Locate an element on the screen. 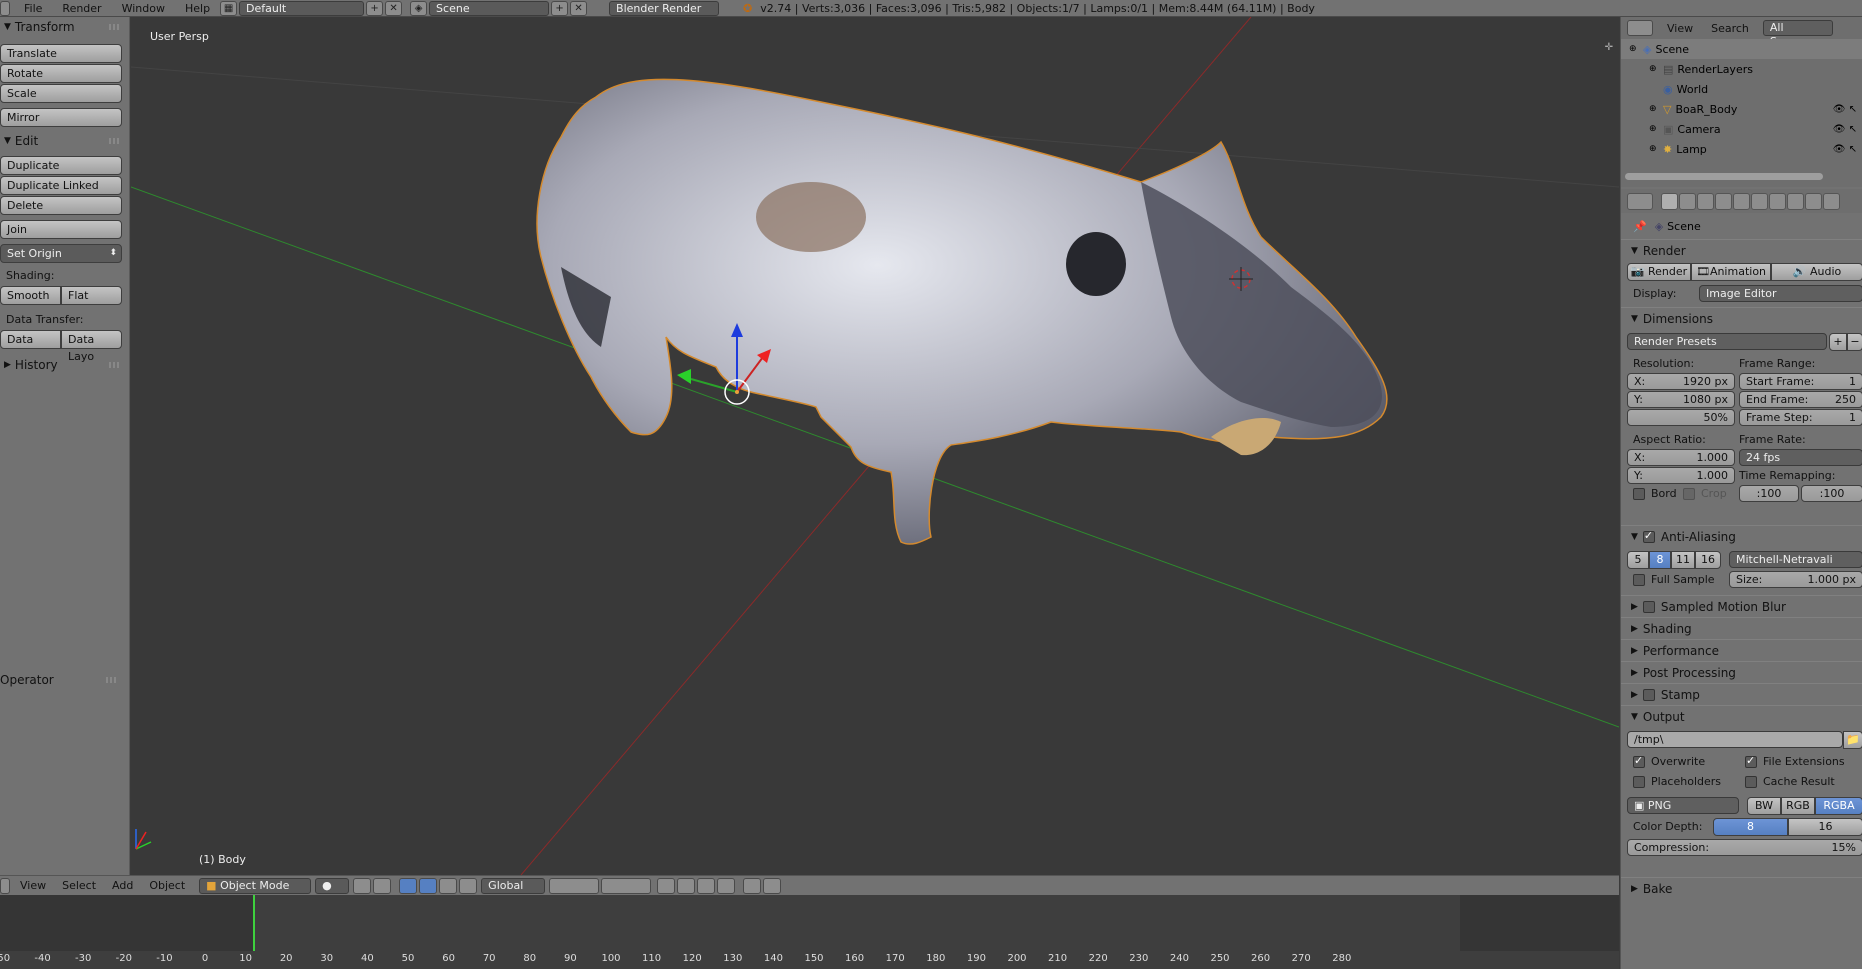 This screenshot has width=1862, height=969. scale-manipulator-icon is located at coordinates (448, 885).